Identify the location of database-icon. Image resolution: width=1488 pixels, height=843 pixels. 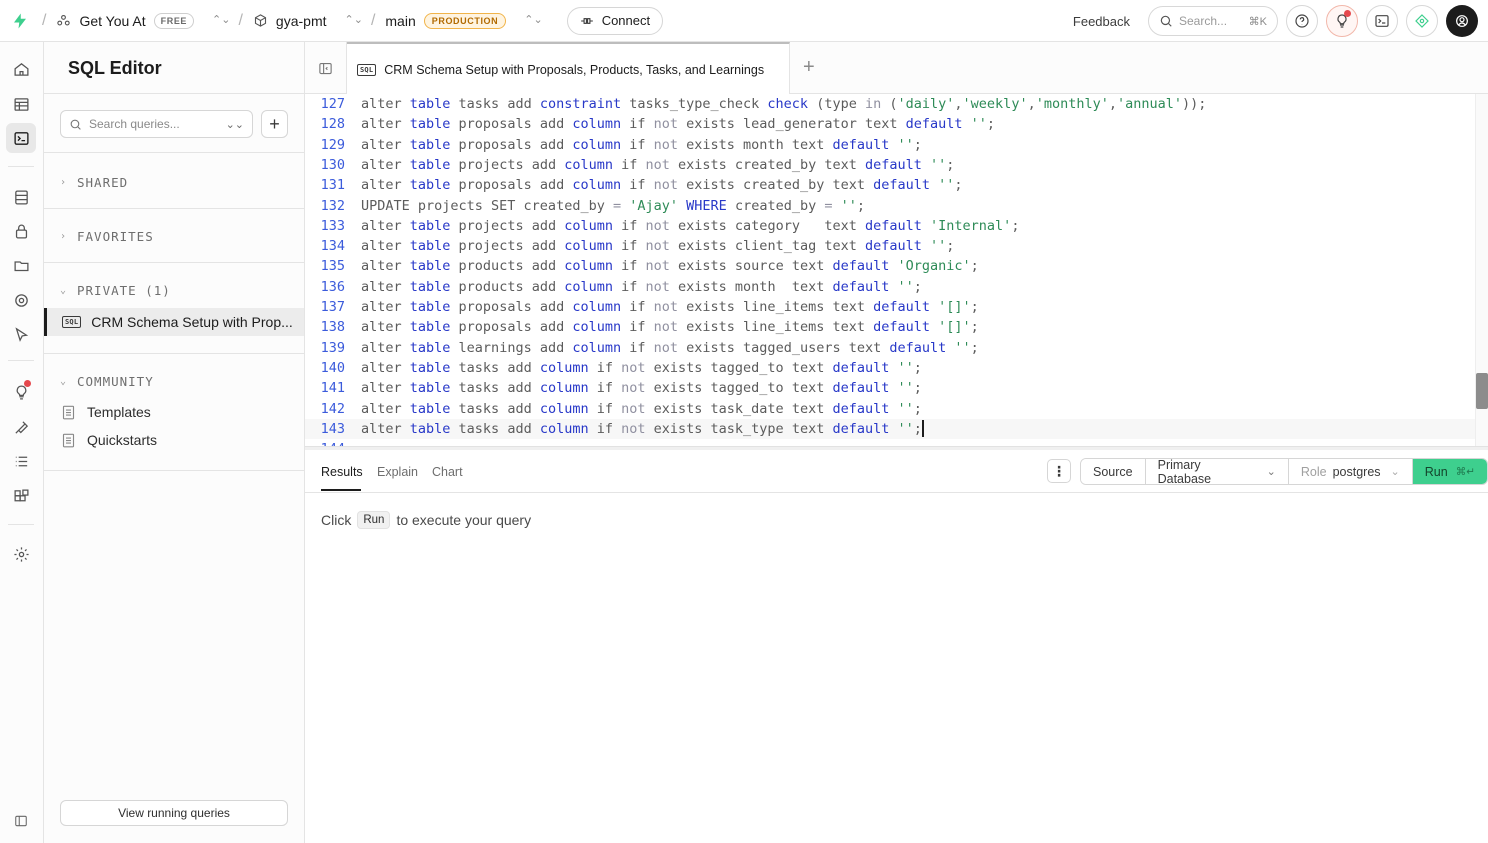
(21, 197).